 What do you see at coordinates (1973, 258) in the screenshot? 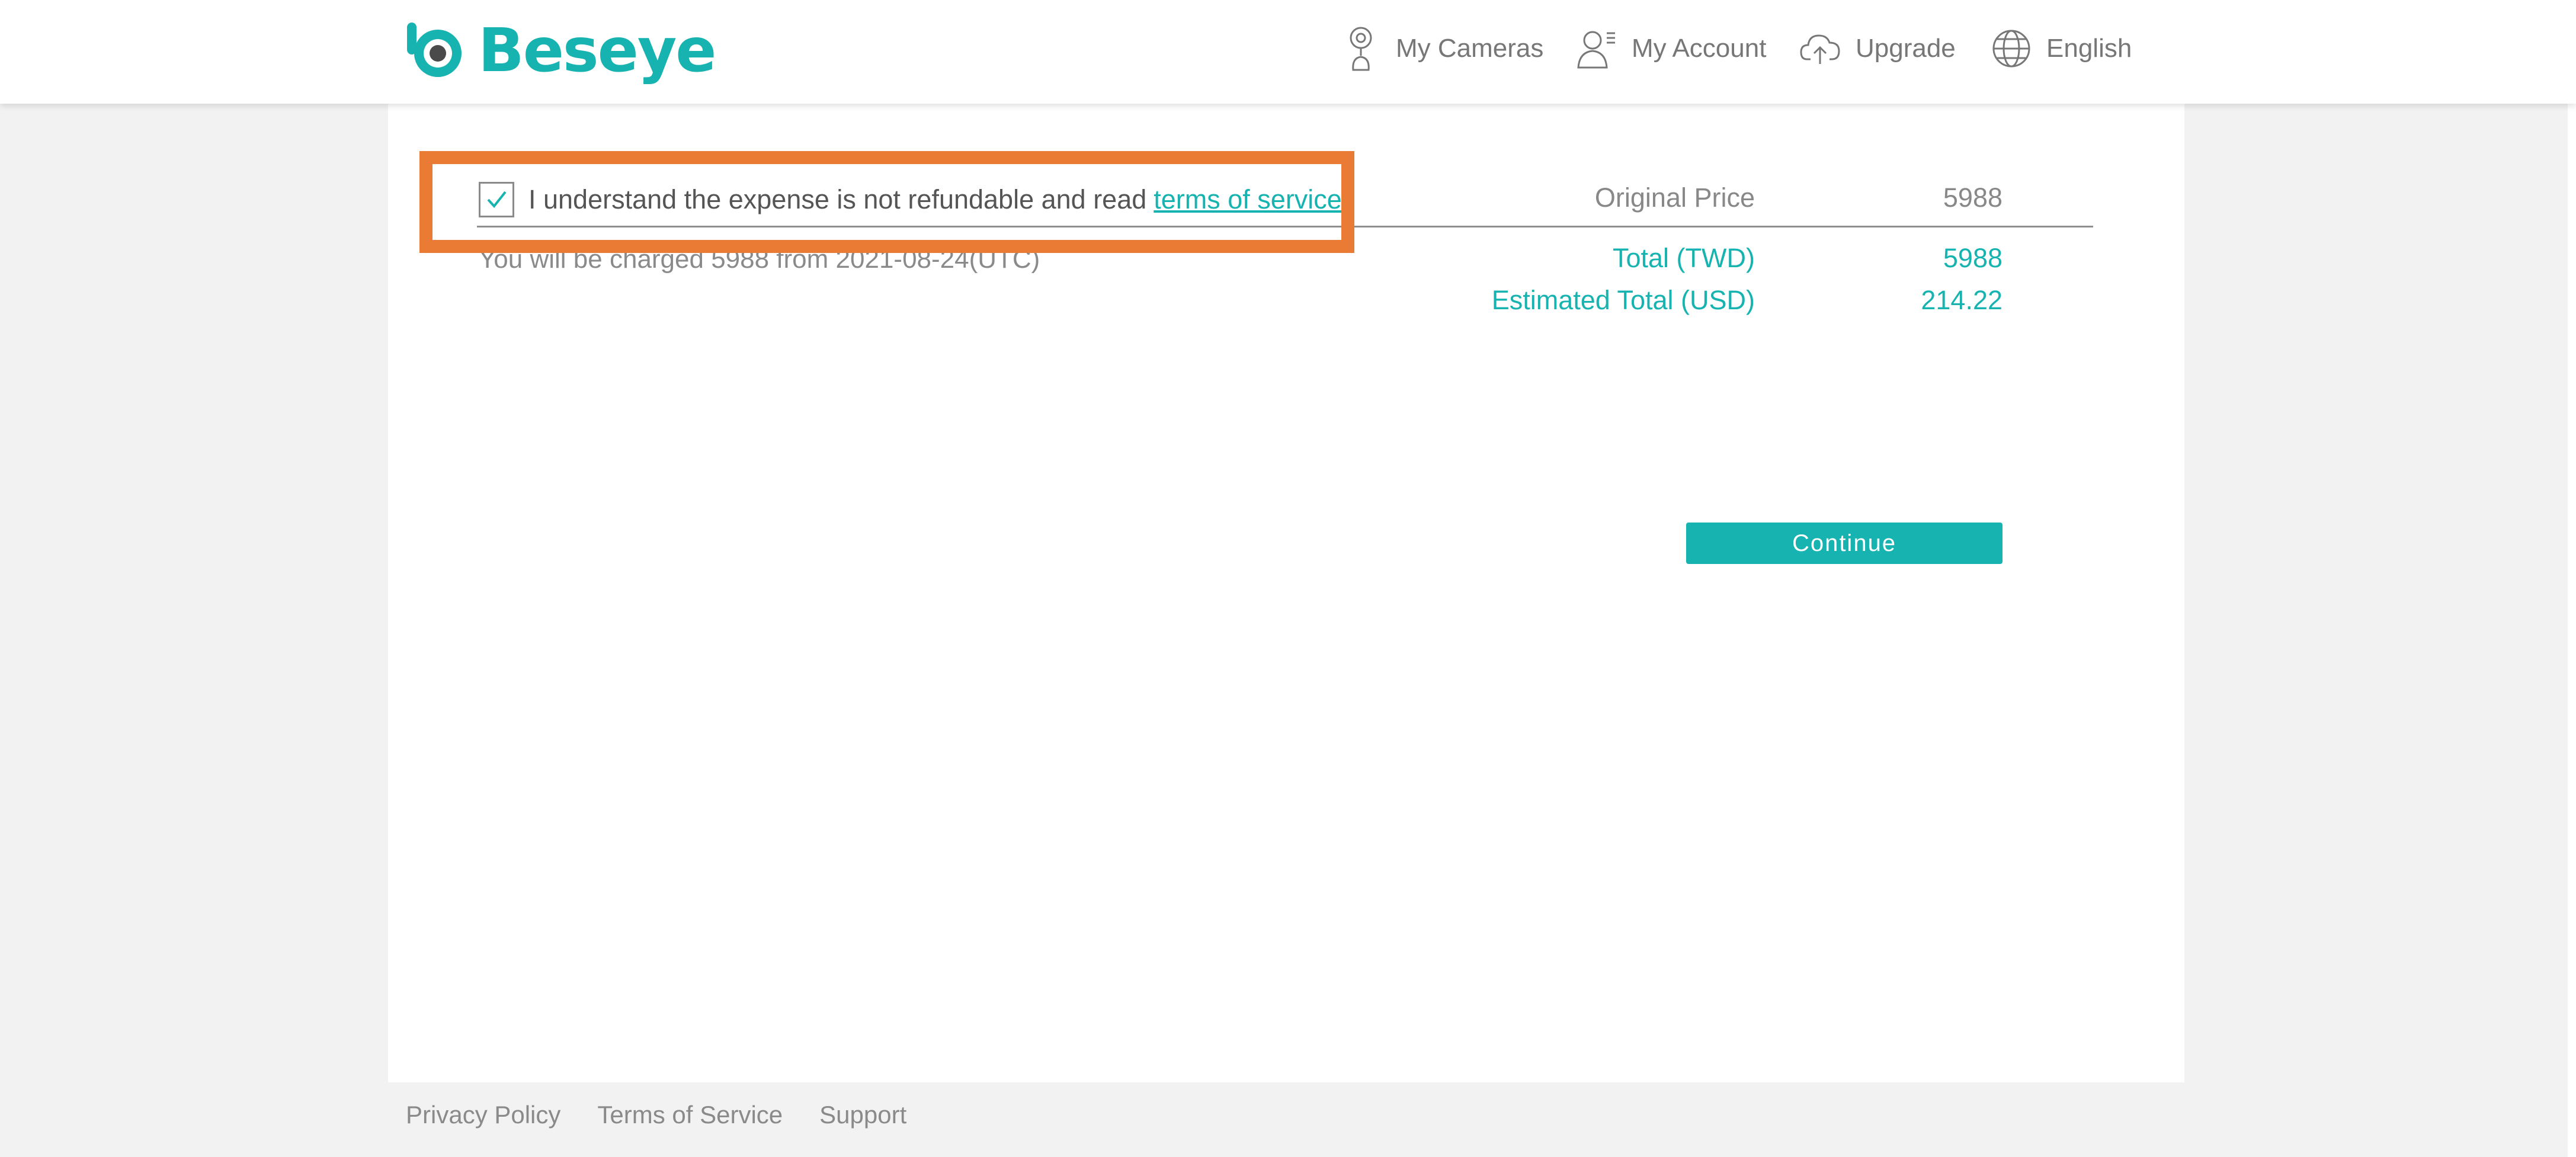
I see `total-twd-value: 5988` at bounding box center [1973, 258].